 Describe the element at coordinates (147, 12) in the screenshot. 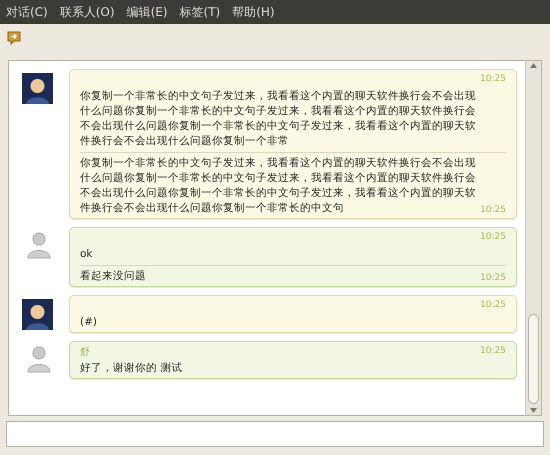

I see `menu-item: 编辑(E)` at that location.